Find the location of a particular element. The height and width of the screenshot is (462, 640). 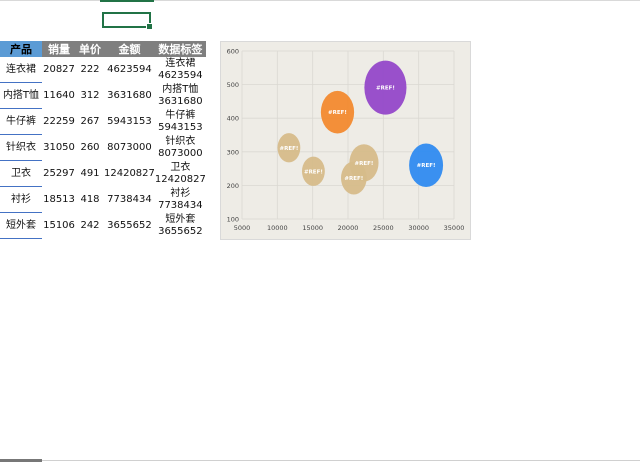

x-tick-label: 15000 is located at coordinates (312, 228).